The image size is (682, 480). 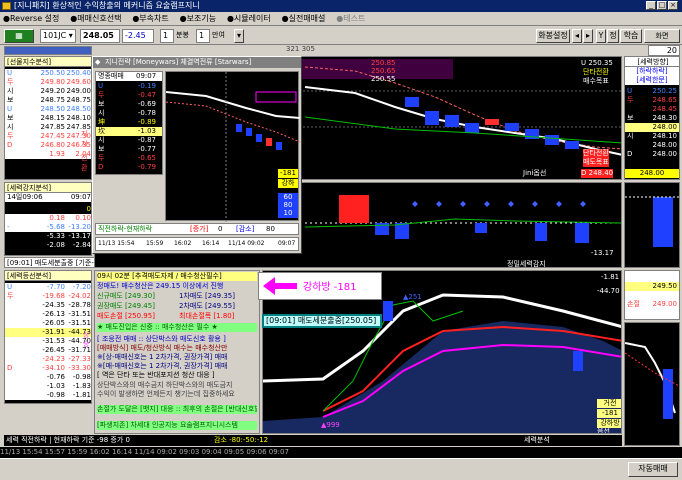 What do you see at coordinates (608, 291) in the screenshot?
I see `force-line-value-2: -44.70` at bounding box center [608, 291].